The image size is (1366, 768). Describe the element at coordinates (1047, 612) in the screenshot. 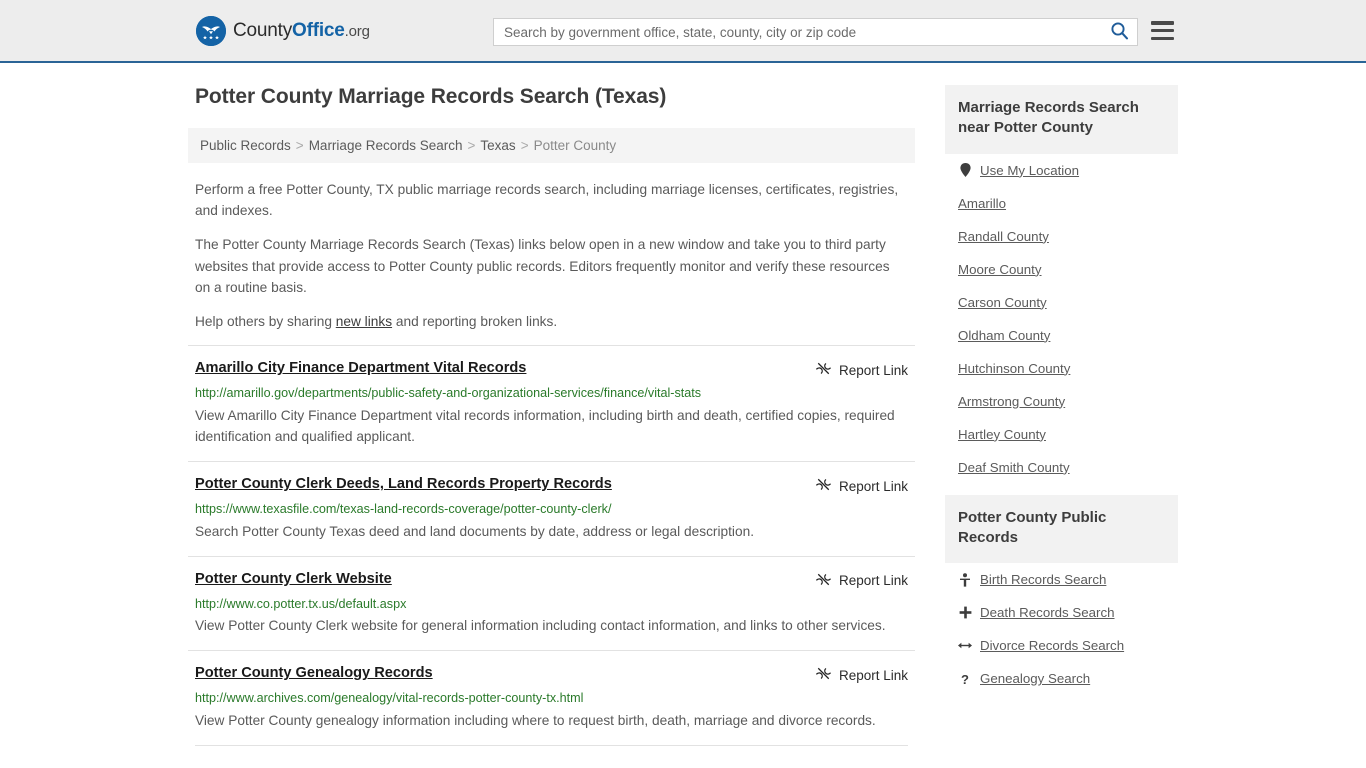

I see `sidebar-link-label: Death Records Search` at that location.